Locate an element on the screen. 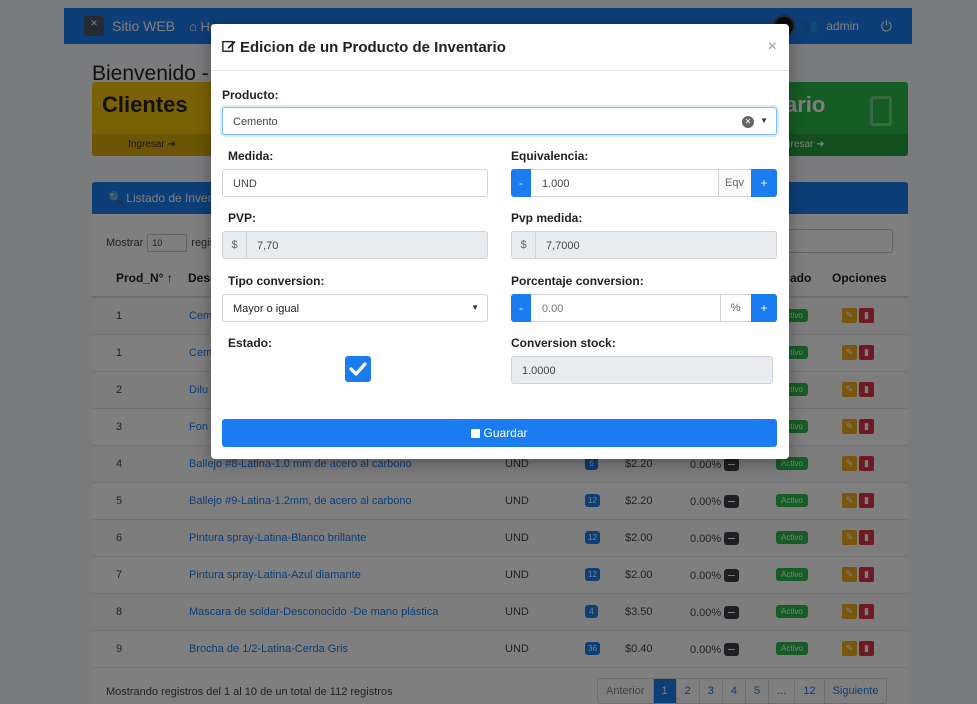 The width and height of the screenshot is (977, 704). equivalencia-label: Equivalencia: is located at coordinates (550, 156).